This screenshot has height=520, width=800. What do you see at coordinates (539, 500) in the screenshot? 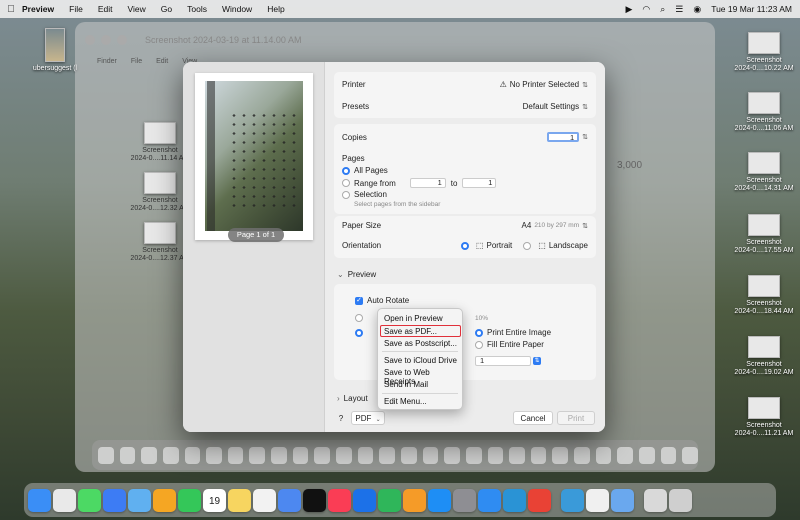
I see `chrome-icon` at bounding box center [539, 500].